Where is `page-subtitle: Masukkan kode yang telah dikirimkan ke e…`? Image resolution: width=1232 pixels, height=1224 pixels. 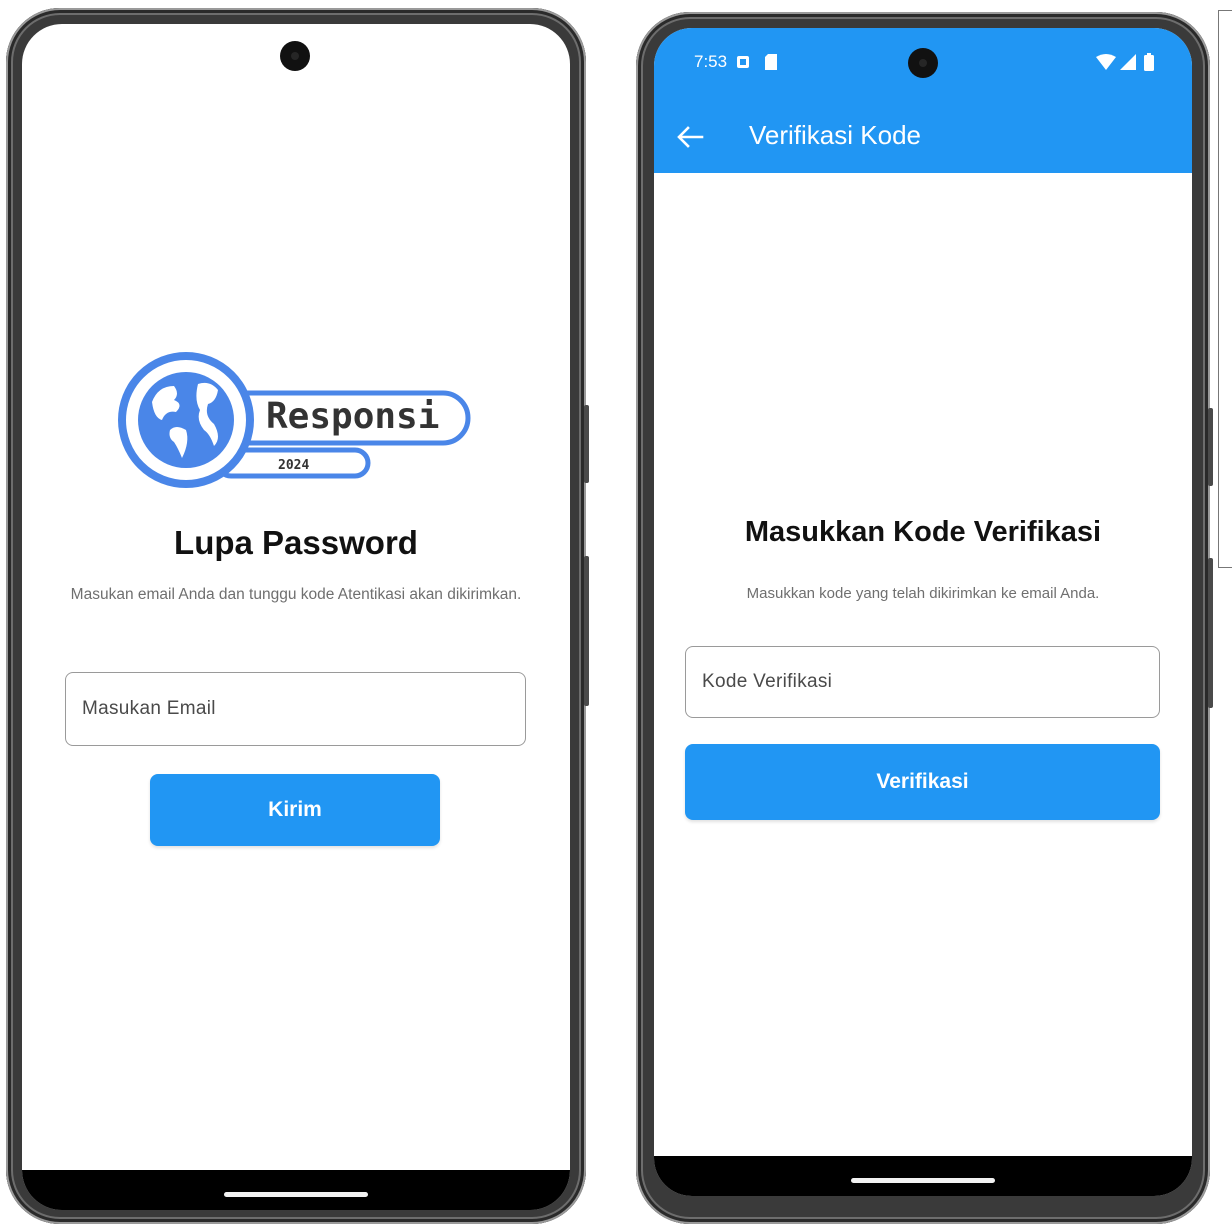
page-subtitle: Masukkan kode yang telah dikirimkan ke e… is located at coordinates (923, 593).